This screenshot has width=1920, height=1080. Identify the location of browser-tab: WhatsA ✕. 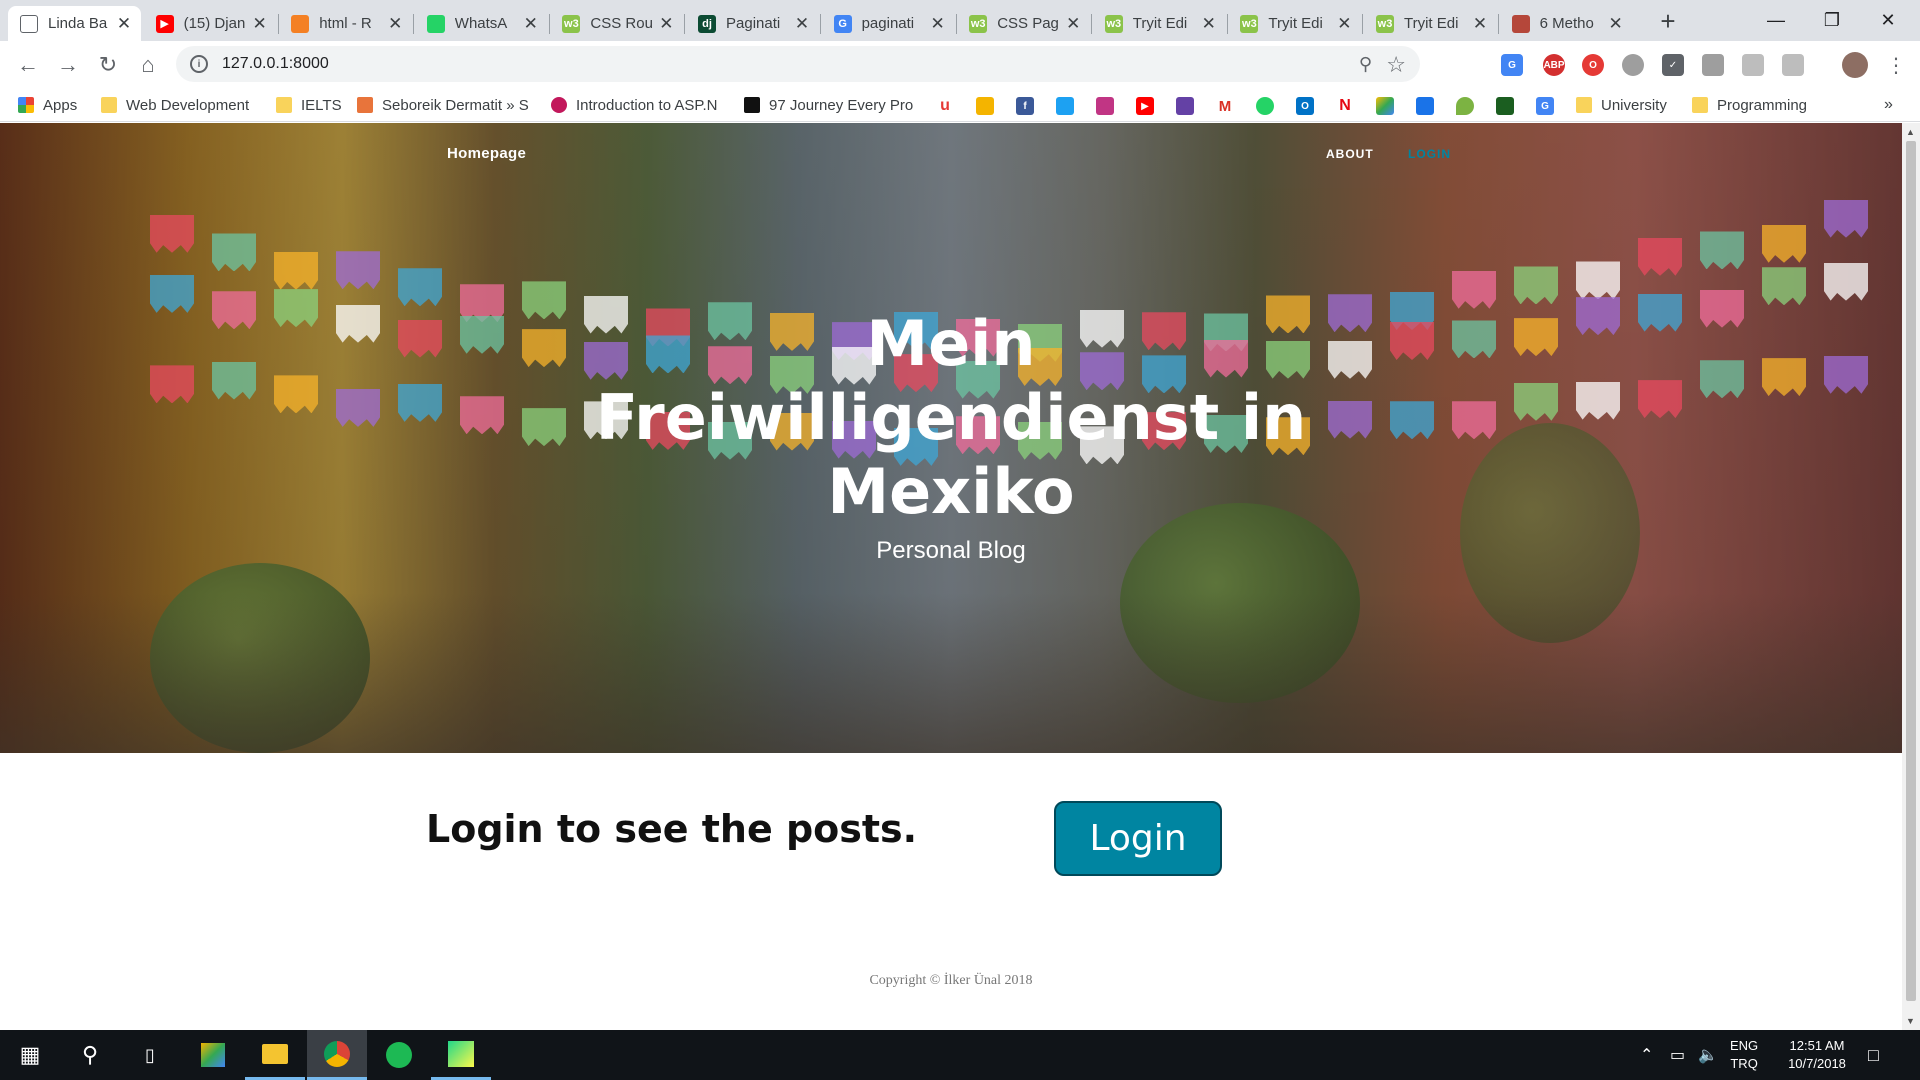
(481, 23).